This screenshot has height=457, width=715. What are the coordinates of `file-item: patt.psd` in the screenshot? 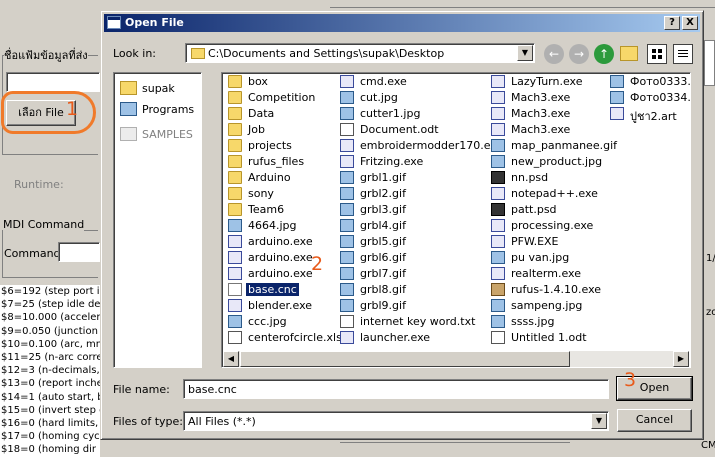 It's located at (547, 210).